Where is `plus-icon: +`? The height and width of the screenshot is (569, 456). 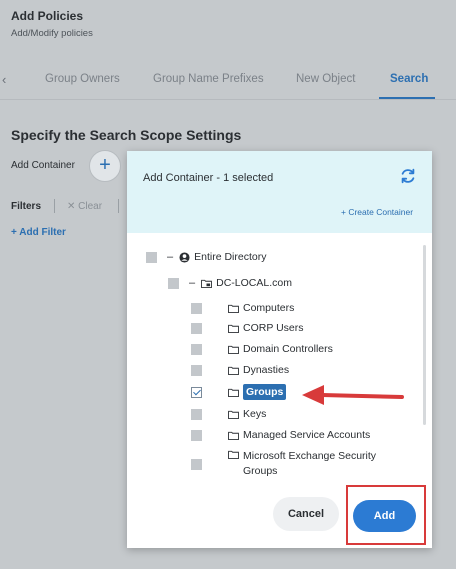 plus-icon: + is located at coordinates (105, 165).